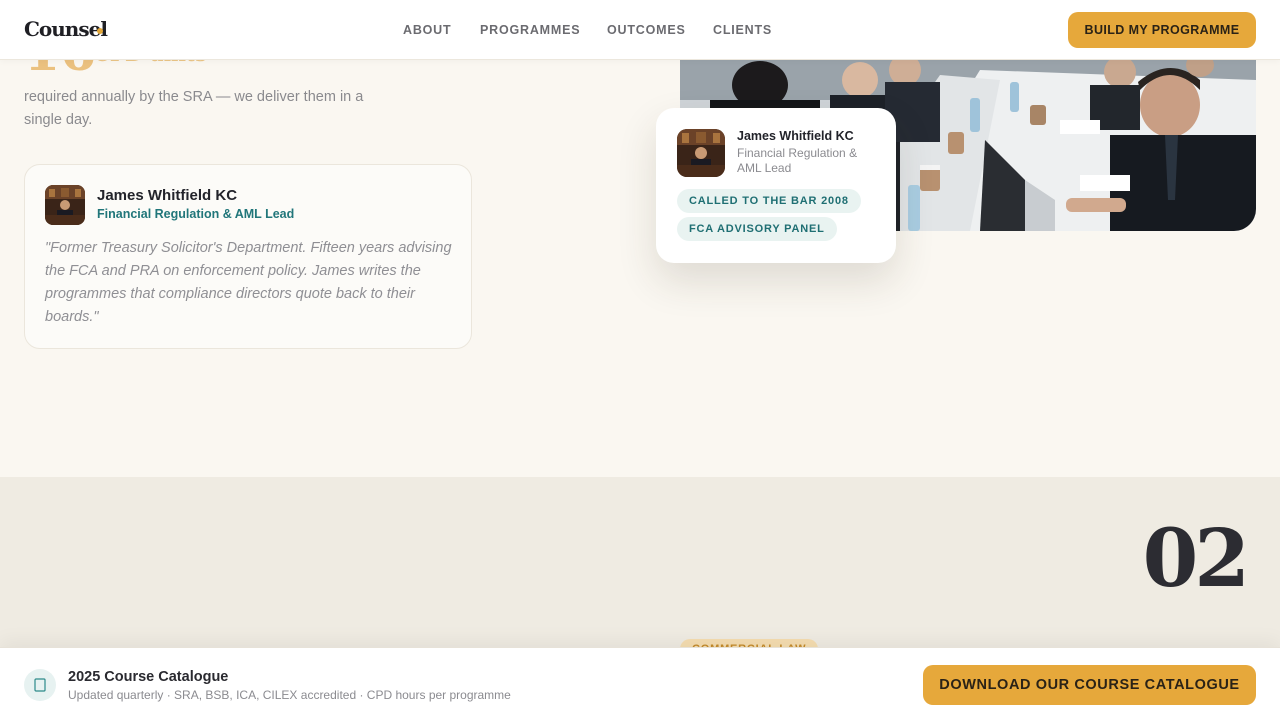  Describe the element at coordinates (427, 30) in the screenshot. I see `nav-link-about: ABOUT` at that location.